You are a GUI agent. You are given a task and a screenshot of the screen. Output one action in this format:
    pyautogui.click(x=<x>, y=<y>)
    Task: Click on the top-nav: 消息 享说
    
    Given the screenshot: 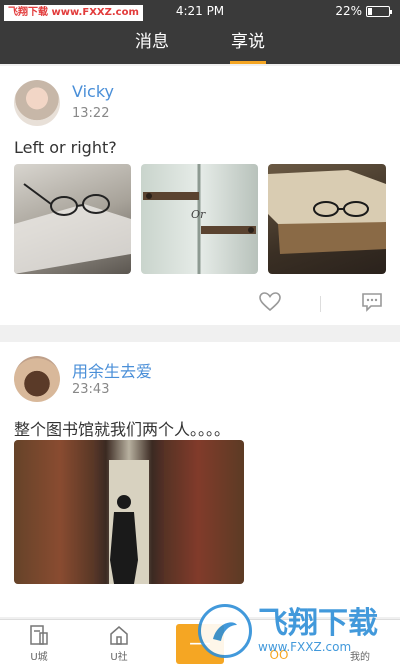 What is the action you would take?
    pyautogui.click(x=200, y=43)
    